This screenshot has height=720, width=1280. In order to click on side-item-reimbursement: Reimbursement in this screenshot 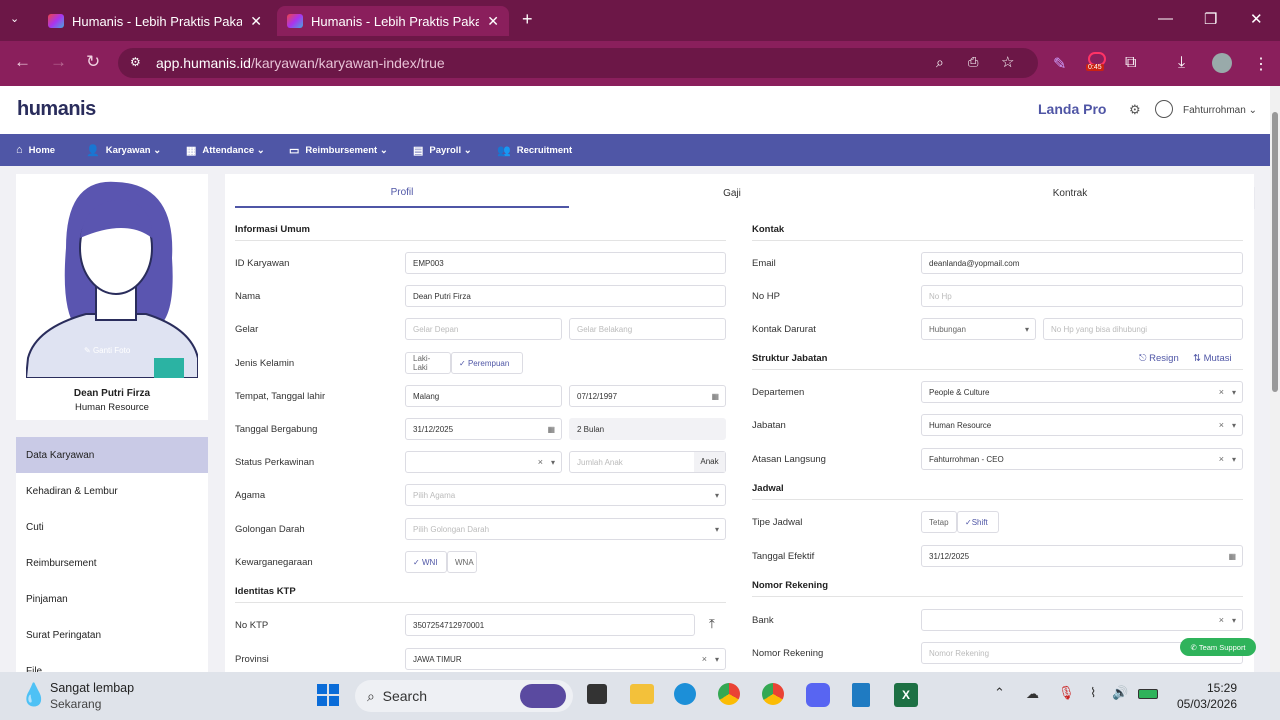, I will do `click(112, 563)`.